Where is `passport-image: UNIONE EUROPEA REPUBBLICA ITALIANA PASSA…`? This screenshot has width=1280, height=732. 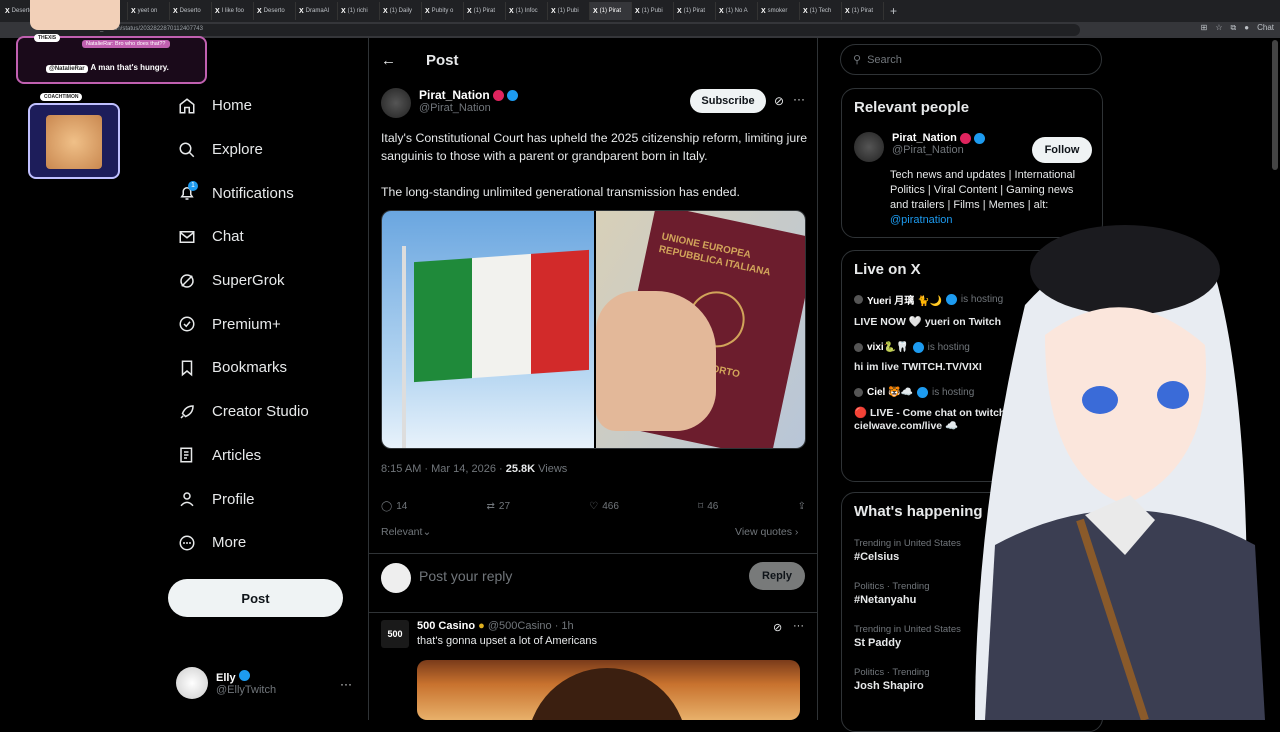 passport-image: UNIONE EUROPEA REPUBBLICA ITALIANA PASSA… is located at coordinates (699, 329).